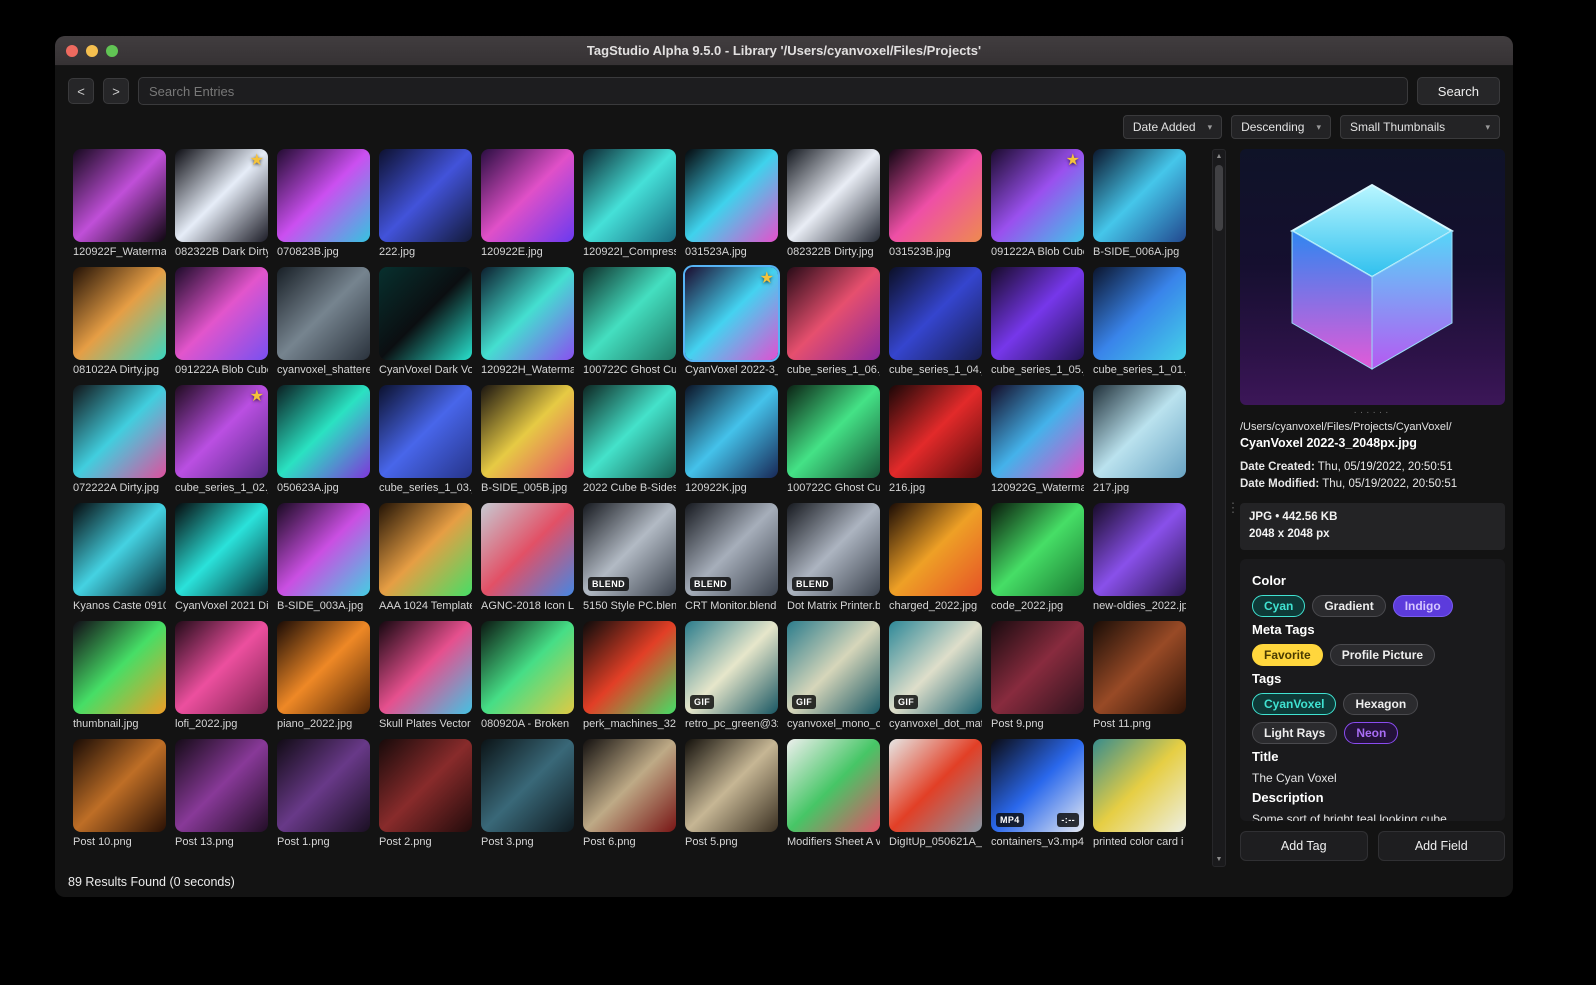 This screenshot has height=985, width=1596. Describe the element at coordinates (731, 798) in the screenshot. I see `grid-item: Post 5.png` at that location.